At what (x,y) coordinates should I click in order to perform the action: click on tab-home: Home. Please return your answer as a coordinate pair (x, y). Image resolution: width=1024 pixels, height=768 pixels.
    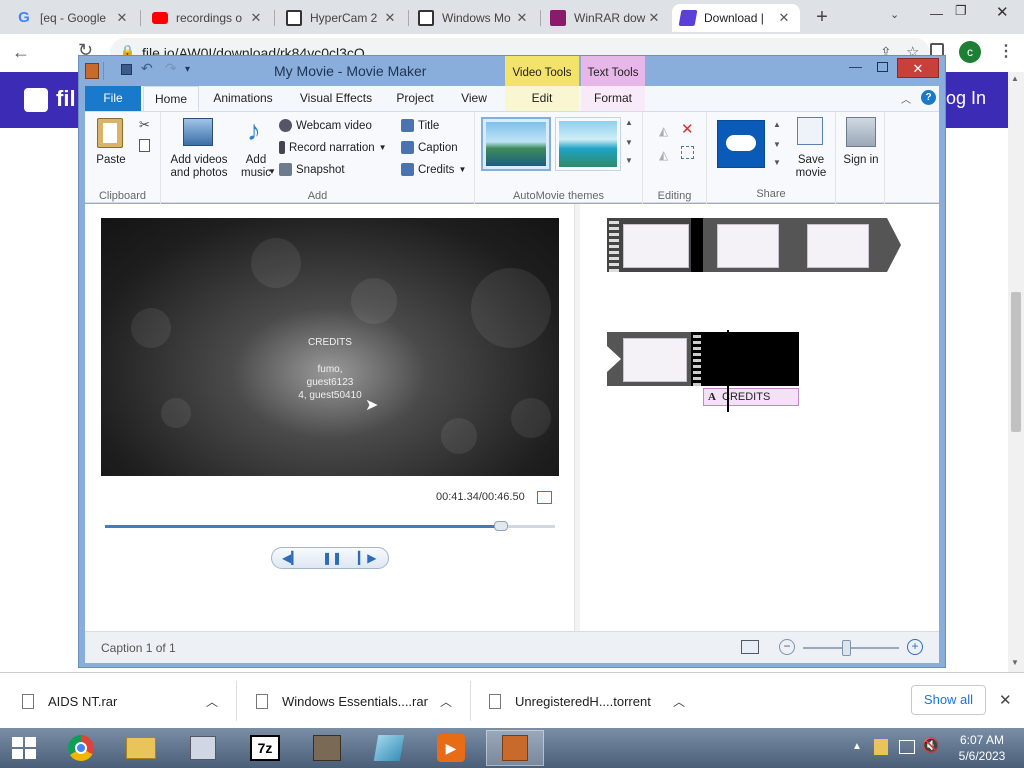
    Looking at the image, I should click on (171, 98).